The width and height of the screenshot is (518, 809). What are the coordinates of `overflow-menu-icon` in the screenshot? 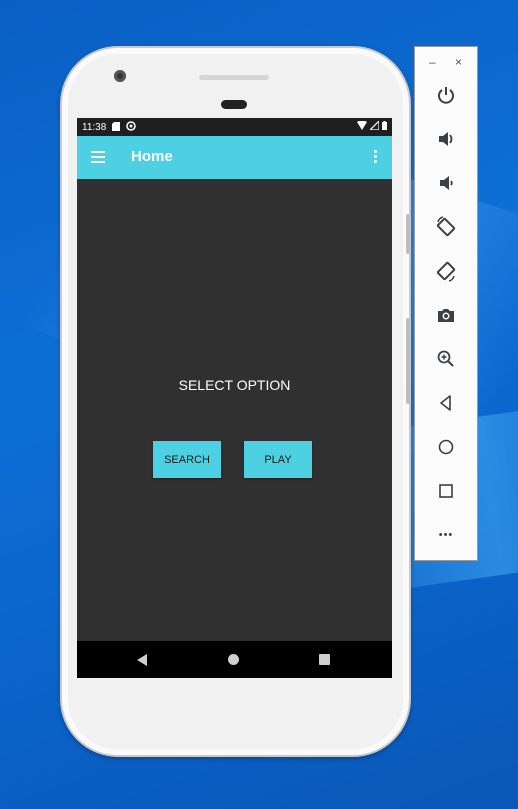 It's located at (376, 157).